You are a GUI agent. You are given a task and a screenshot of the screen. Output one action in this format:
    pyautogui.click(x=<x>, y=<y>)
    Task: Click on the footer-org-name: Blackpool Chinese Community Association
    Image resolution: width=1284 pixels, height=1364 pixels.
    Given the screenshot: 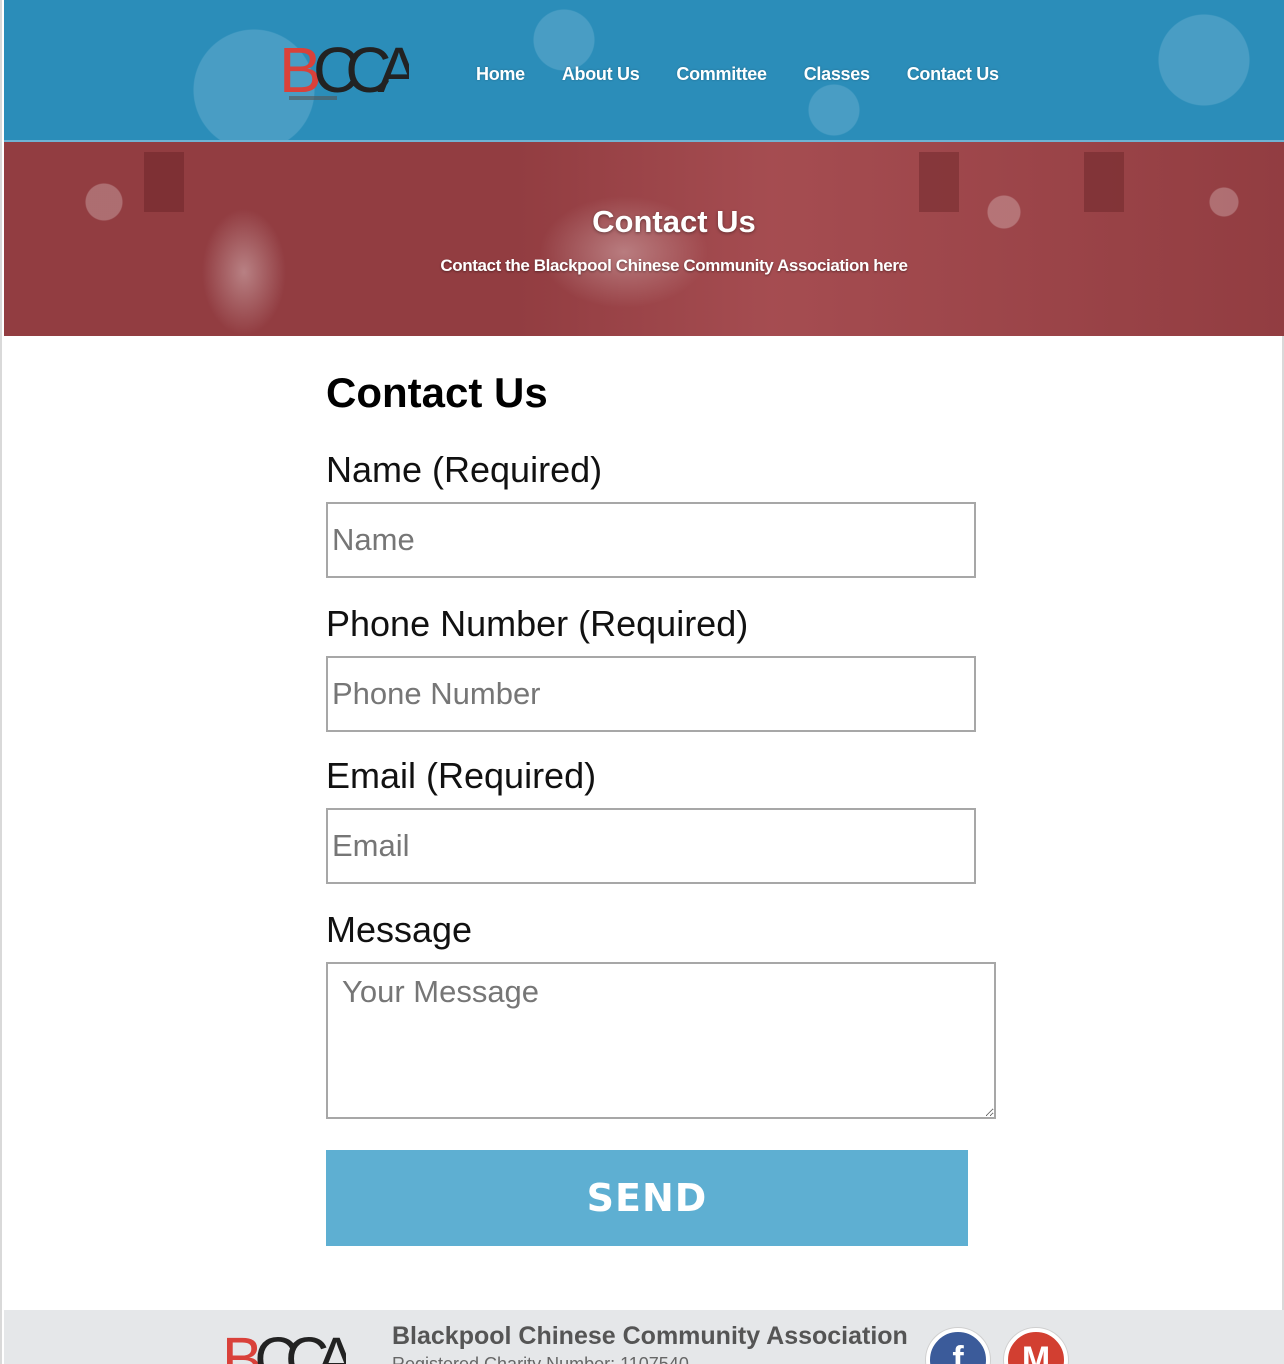 What is the action you would take?
    pyautogui.click(x=650, y=1336)
    